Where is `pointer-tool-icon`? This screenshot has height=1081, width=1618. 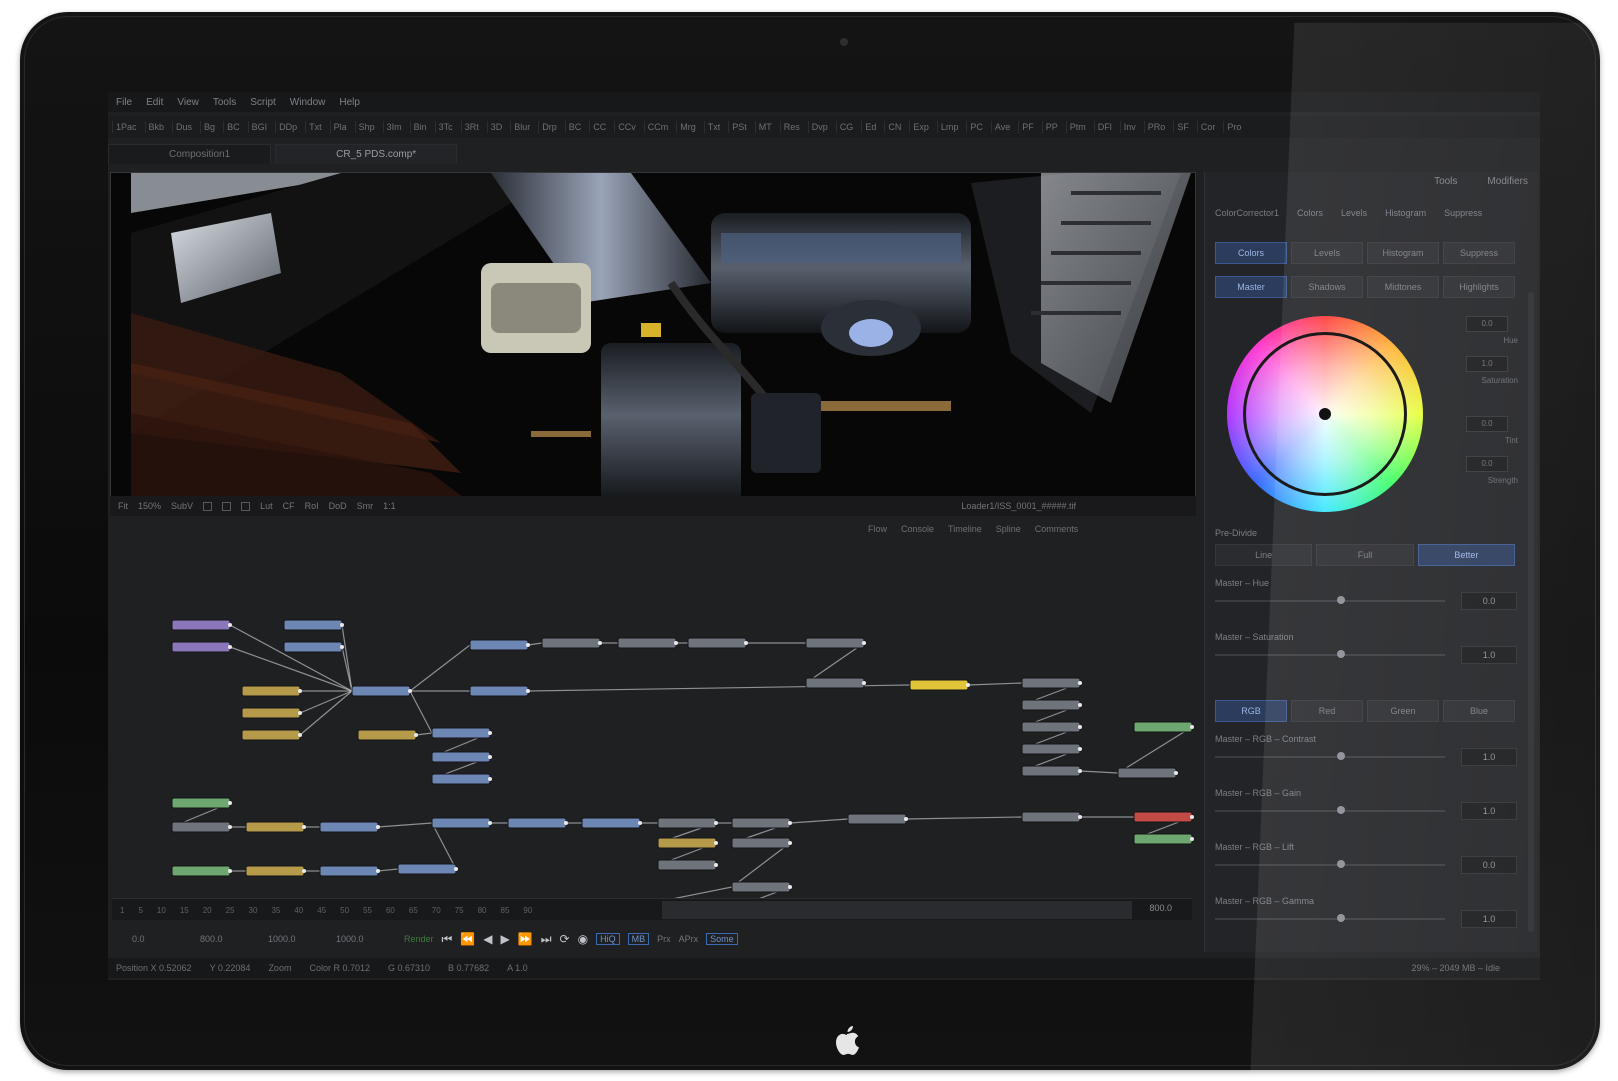
pointer-tool-icon is located at coordinates (208, 506).